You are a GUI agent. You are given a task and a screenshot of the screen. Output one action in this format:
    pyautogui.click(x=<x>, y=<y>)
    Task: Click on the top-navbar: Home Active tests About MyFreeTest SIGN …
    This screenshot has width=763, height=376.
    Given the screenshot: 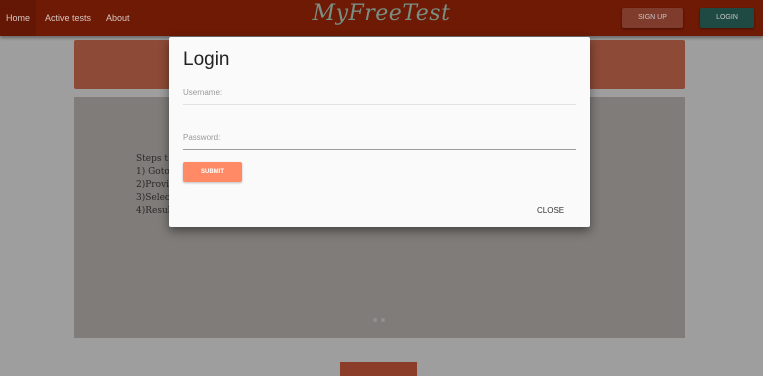 What is the action you would take?
    pyautogui.click(x=381, y=18)
    